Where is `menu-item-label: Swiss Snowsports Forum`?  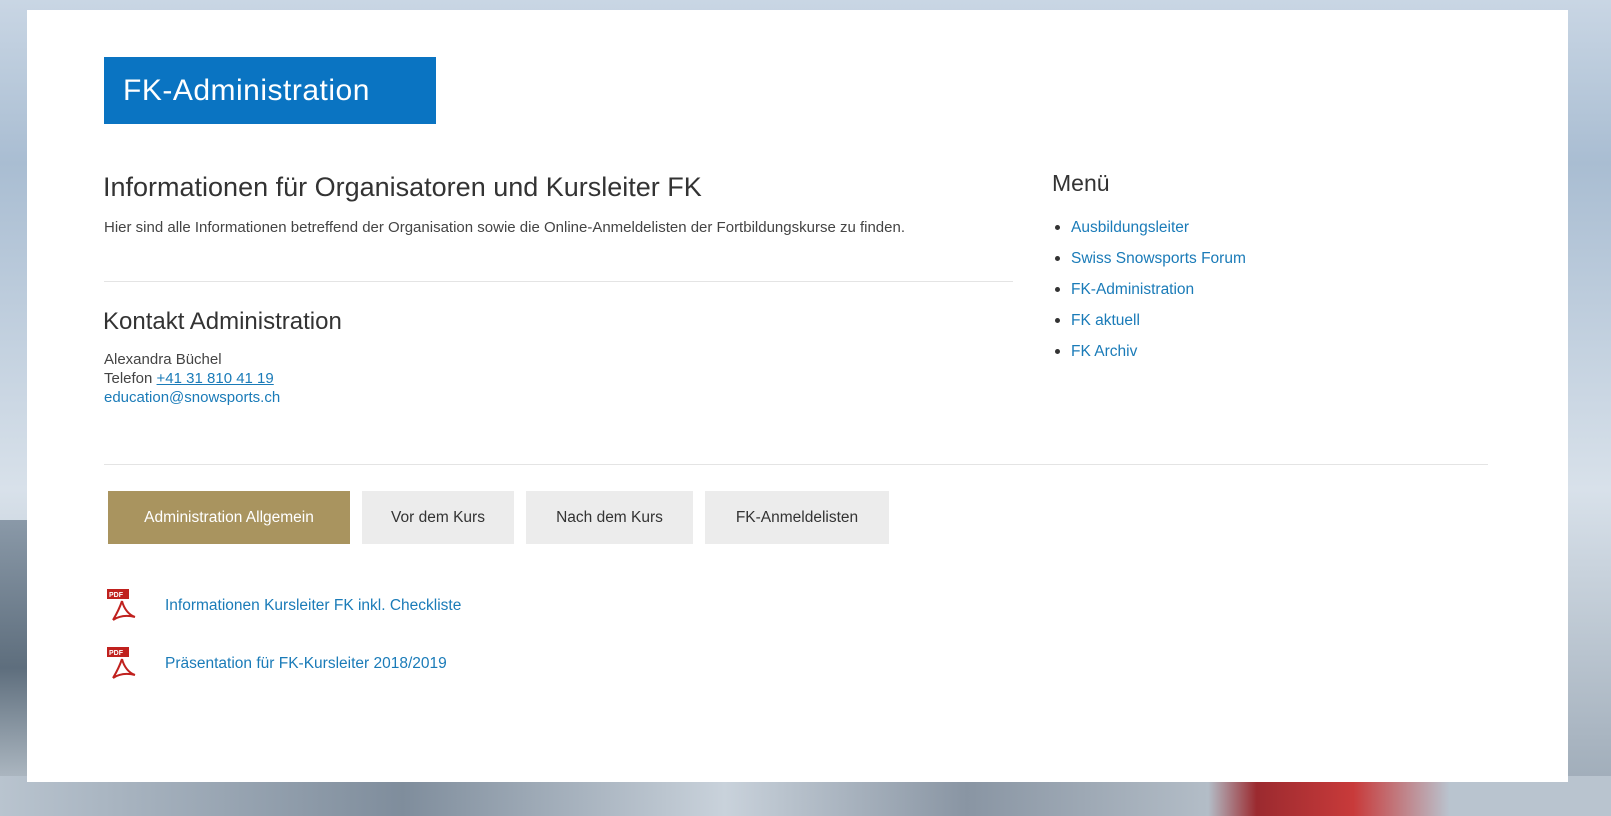 menu-item-label: Swiss Snowsports Forum is located at coordinates (1158, 258).